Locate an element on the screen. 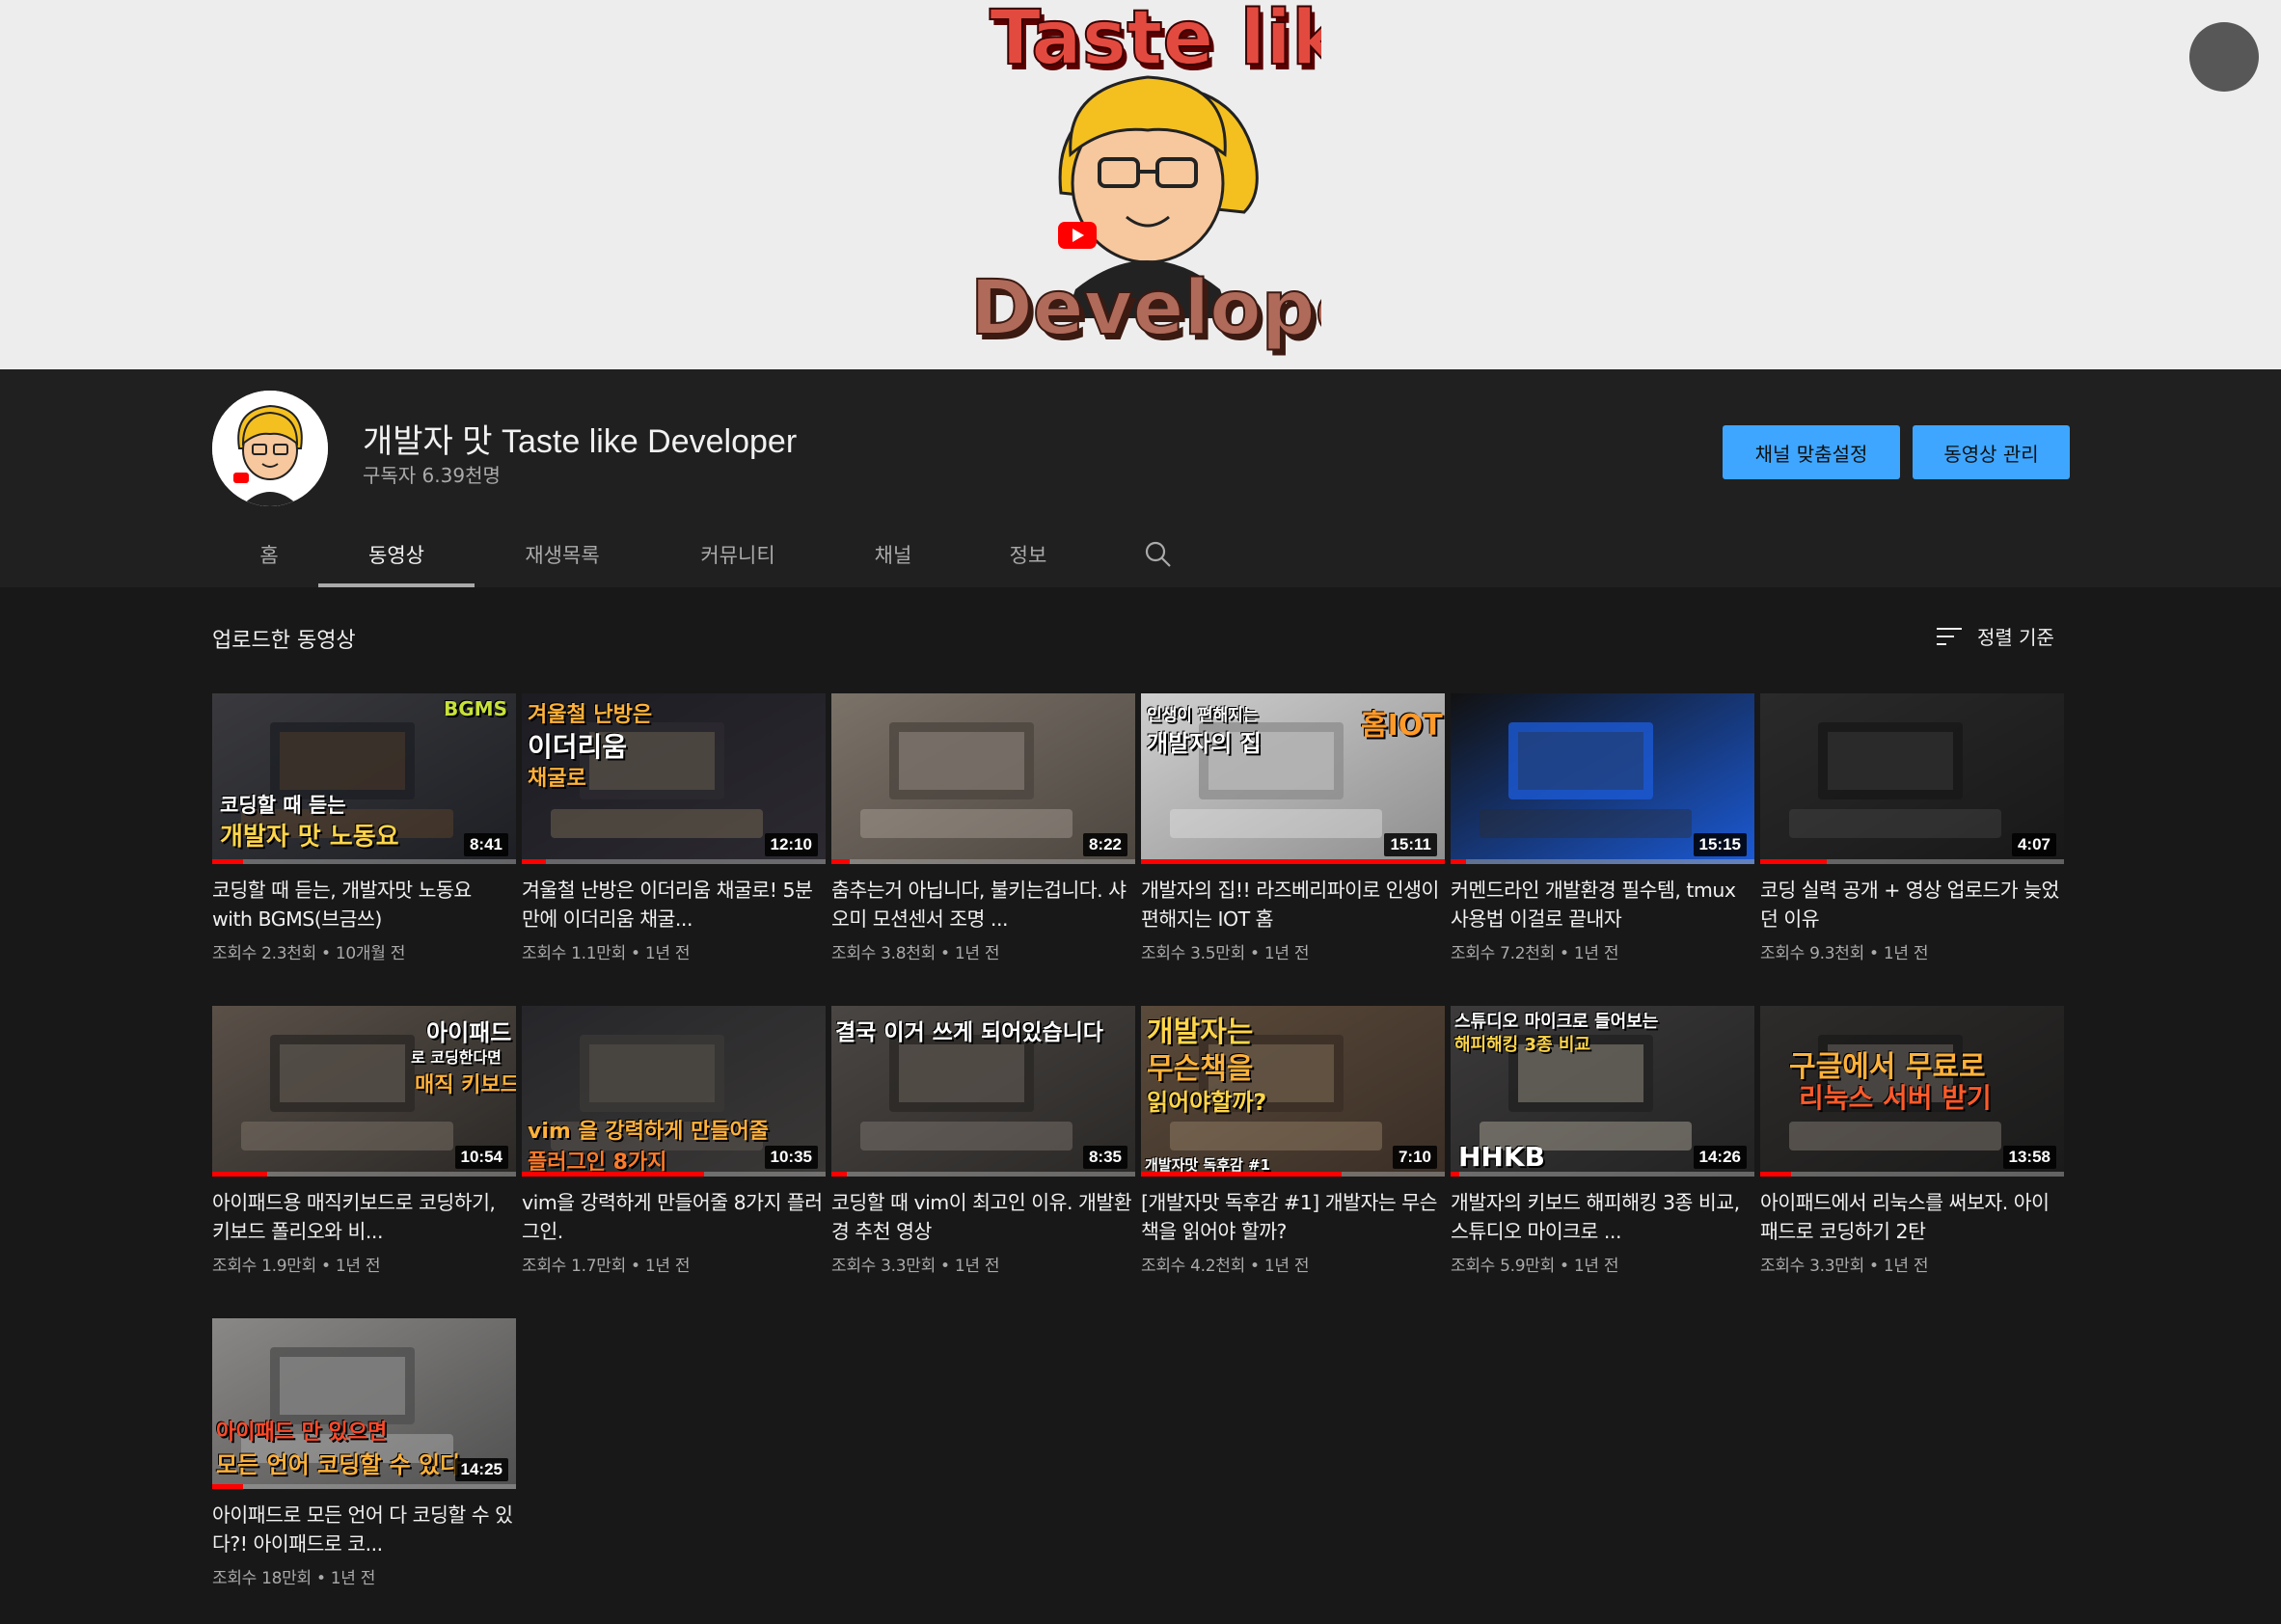 Image resolution: width=2281 pixels, height=1624 pixels. video-thumbnail: 스튜디오 마이크로 들어보는 해피해킹 3종 비교 HHKB 14:26 is located at coordinates (1602, 1091).